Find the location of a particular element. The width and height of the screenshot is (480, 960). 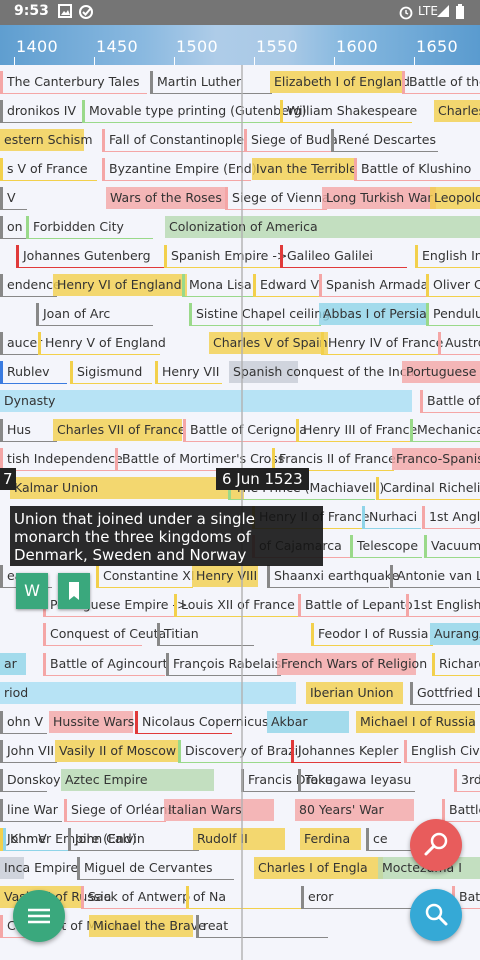

timeline-event: Franco-Spanish is located at coordinates (436, 459).